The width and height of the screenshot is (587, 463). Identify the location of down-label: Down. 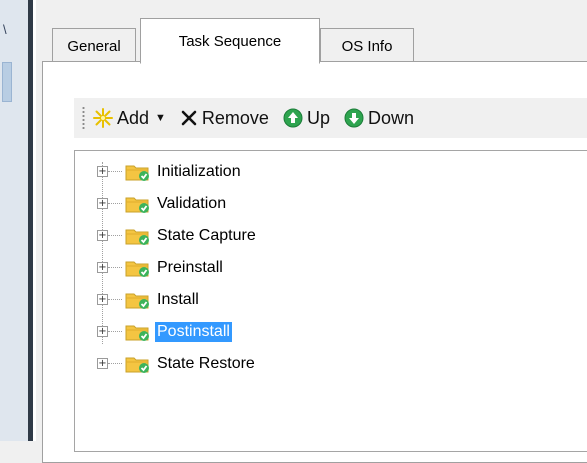
(390, 117).